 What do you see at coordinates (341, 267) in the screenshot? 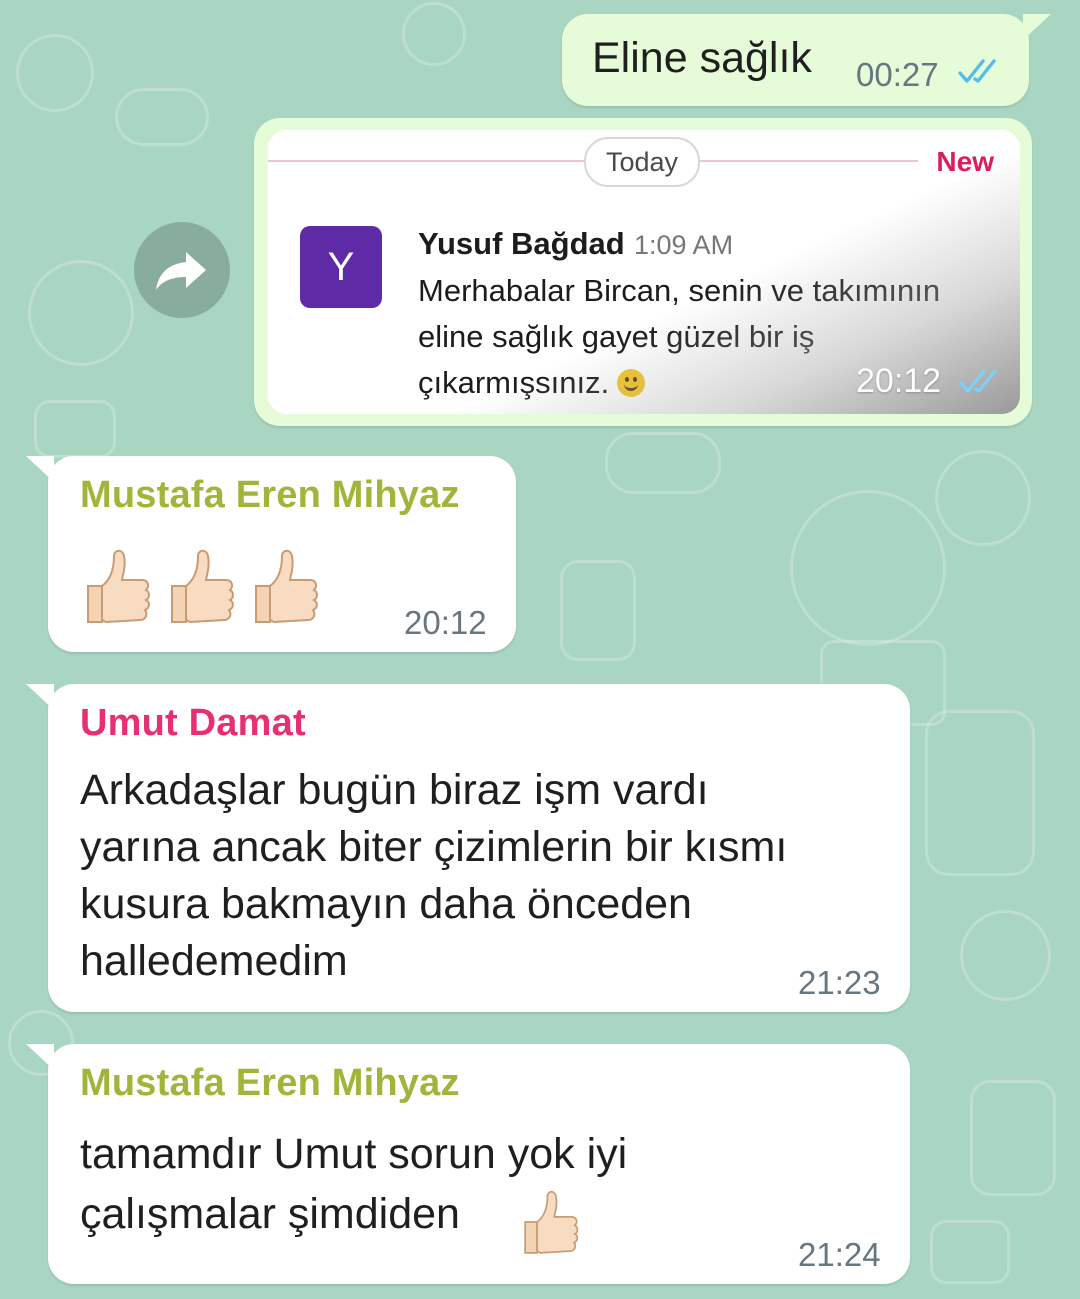
I see `avatar: Y` at bounding box center [341, 267].